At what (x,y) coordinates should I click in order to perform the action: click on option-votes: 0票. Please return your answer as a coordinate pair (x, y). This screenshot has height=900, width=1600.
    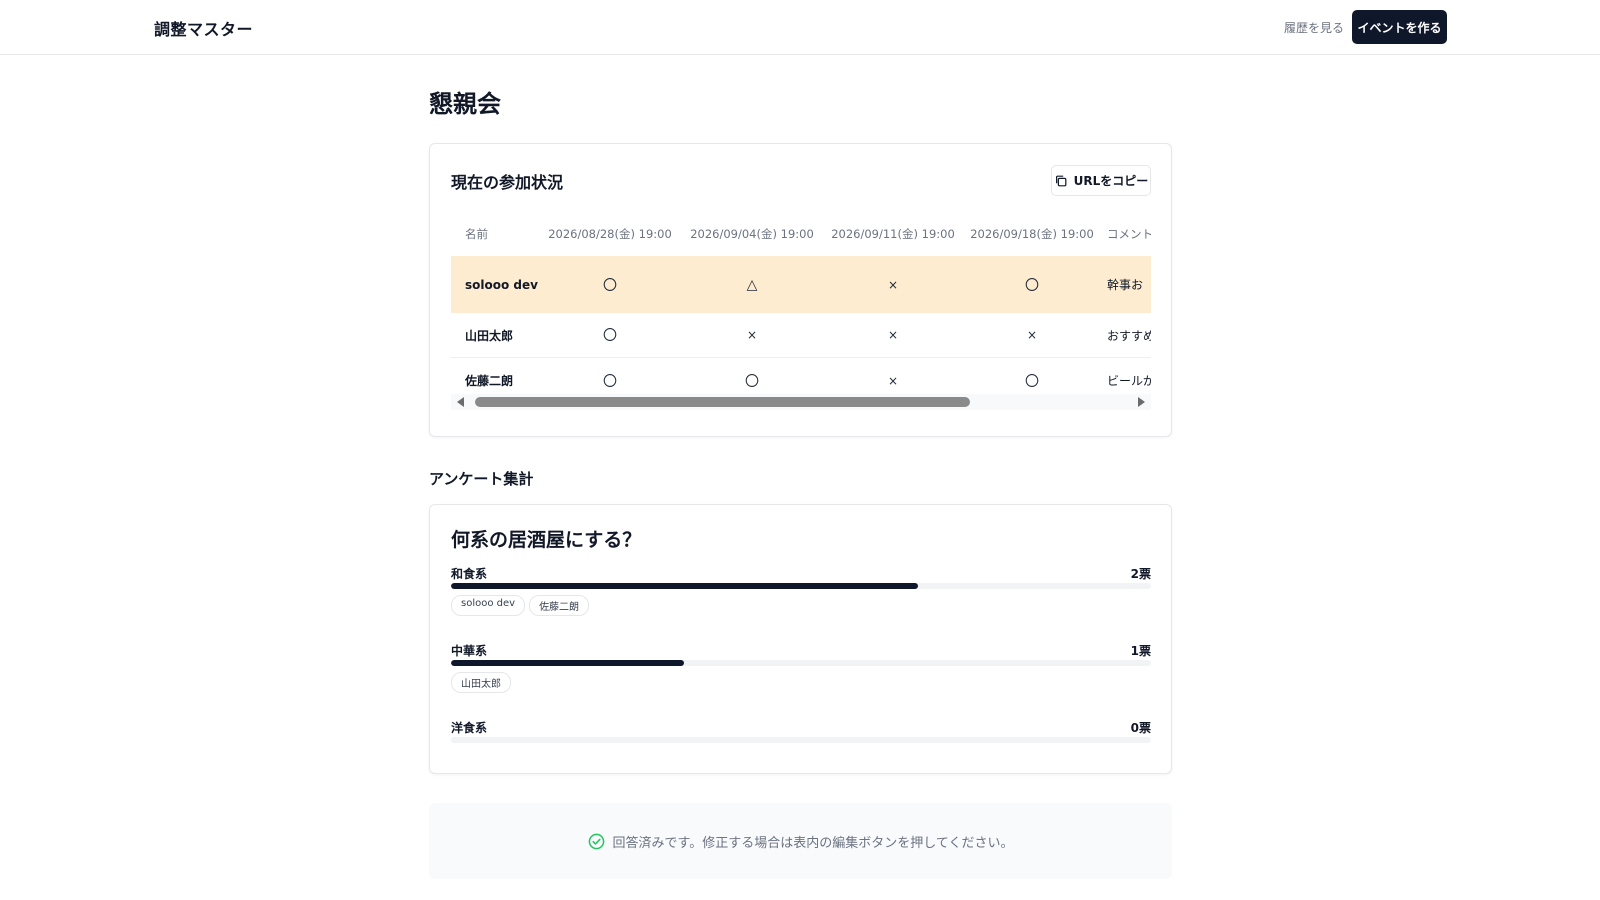
    Looking at the image, I should click on (1140, 728).